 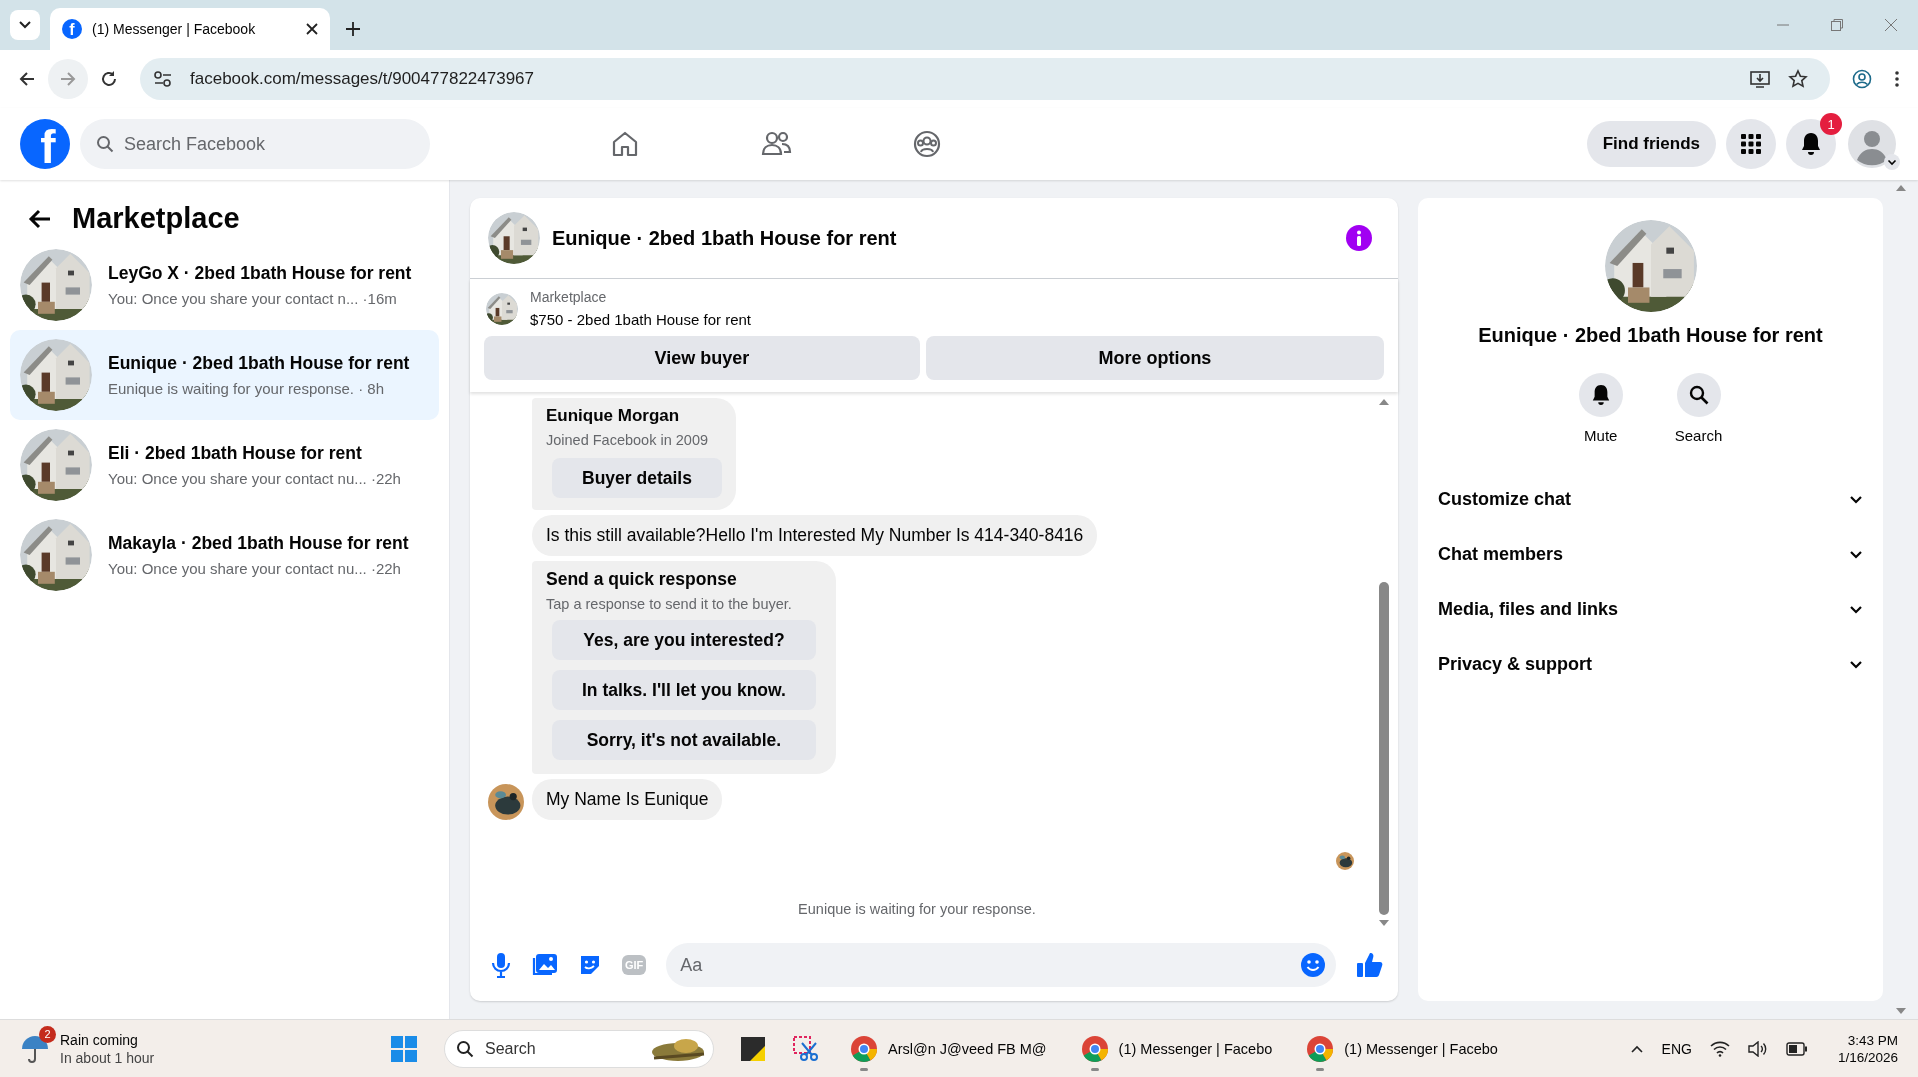 What do you see at coordinates (163, 79) in the screenshot?
I see `site-settings-icon` at bounding box center [163, 79].